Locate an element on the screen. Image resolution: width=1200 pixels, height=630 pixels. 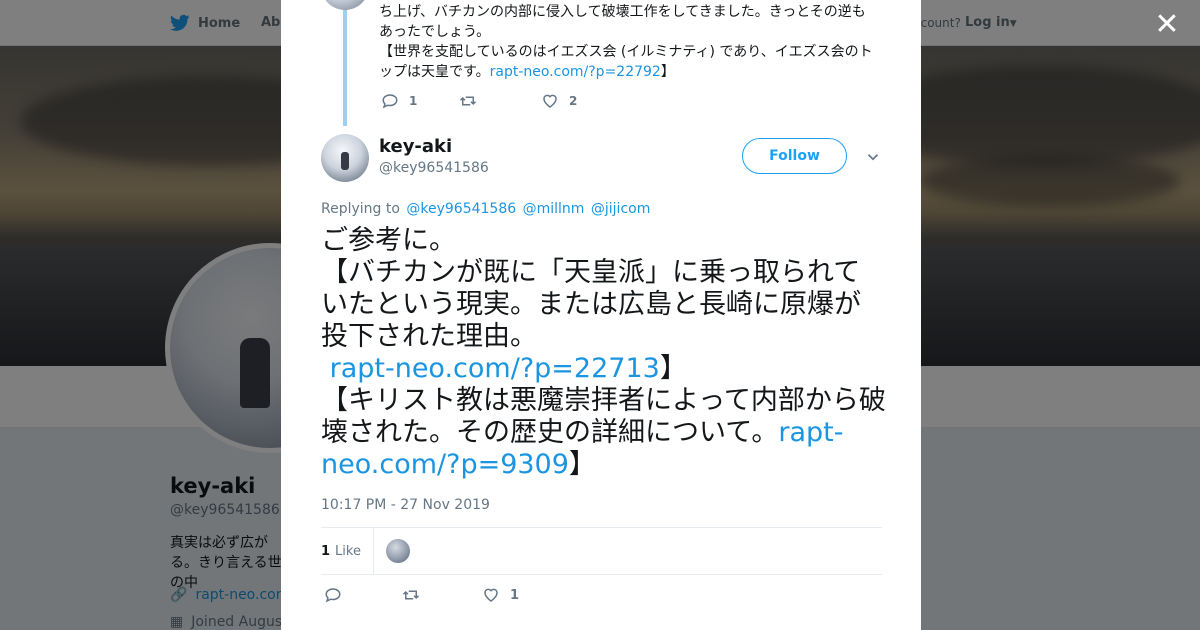
mention-link: @jijicom is located at coordinates (620, 209).